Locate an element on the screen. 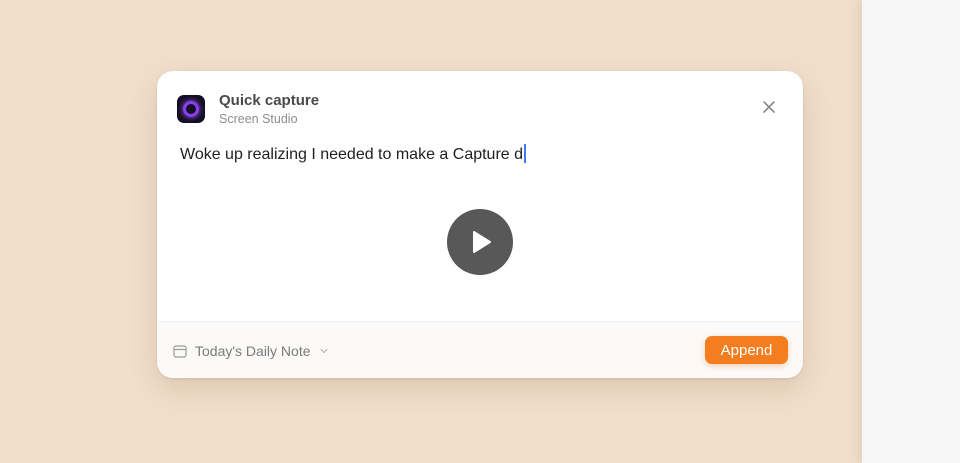 This screenshot has height=463, width=960. dialog-footer: Today's Daily Note Append is located at coordinates (480, 349).